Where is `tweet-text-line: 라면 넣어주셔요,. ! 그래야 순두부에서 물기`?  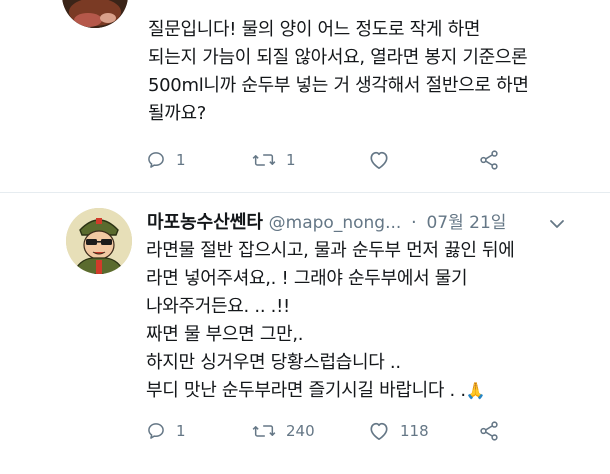 tweet-text-line: 라면 넣어주셔요,. ! 그래야 순두부에서 물기 is located at coordinates (307, 278).